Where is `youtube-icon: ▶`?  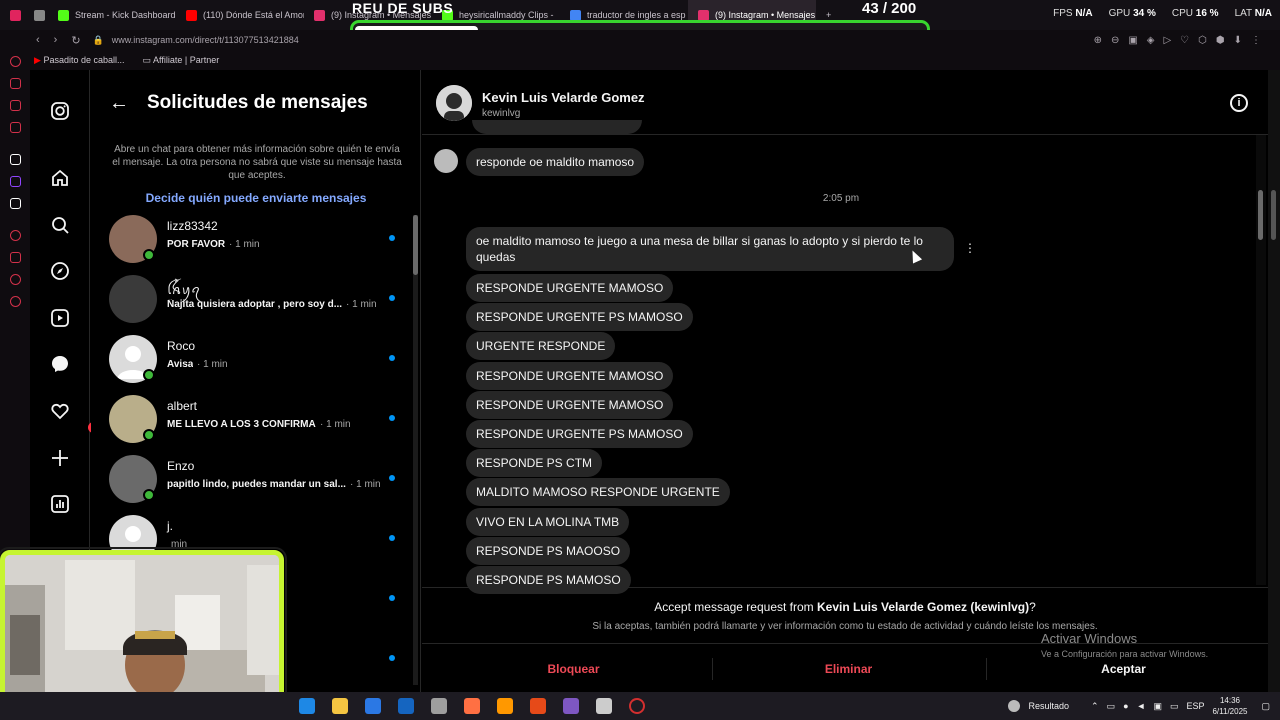 youtube-icon: ▶ is located at coordinates (37, 59).